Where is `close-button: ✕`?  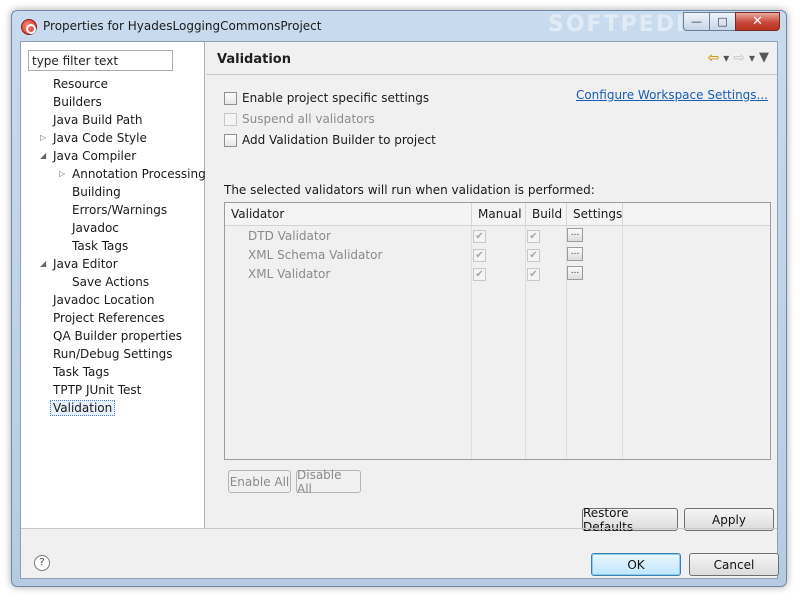
close-button: ✕ is located at coordinates (757, 21).